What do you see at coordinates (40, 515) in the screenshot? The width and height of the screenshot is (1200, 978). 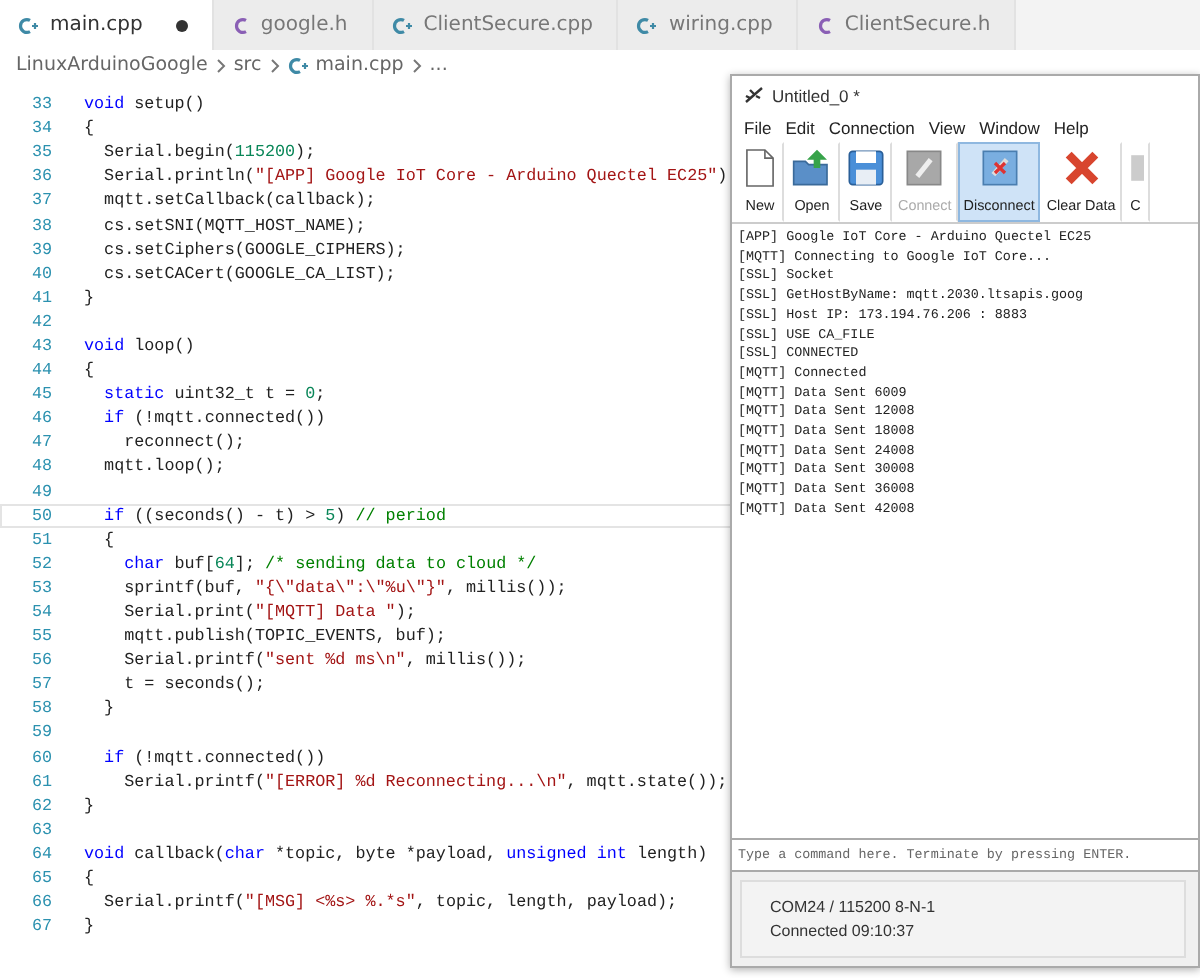 I see `line-number: 50` at bounding box center [40, 515].